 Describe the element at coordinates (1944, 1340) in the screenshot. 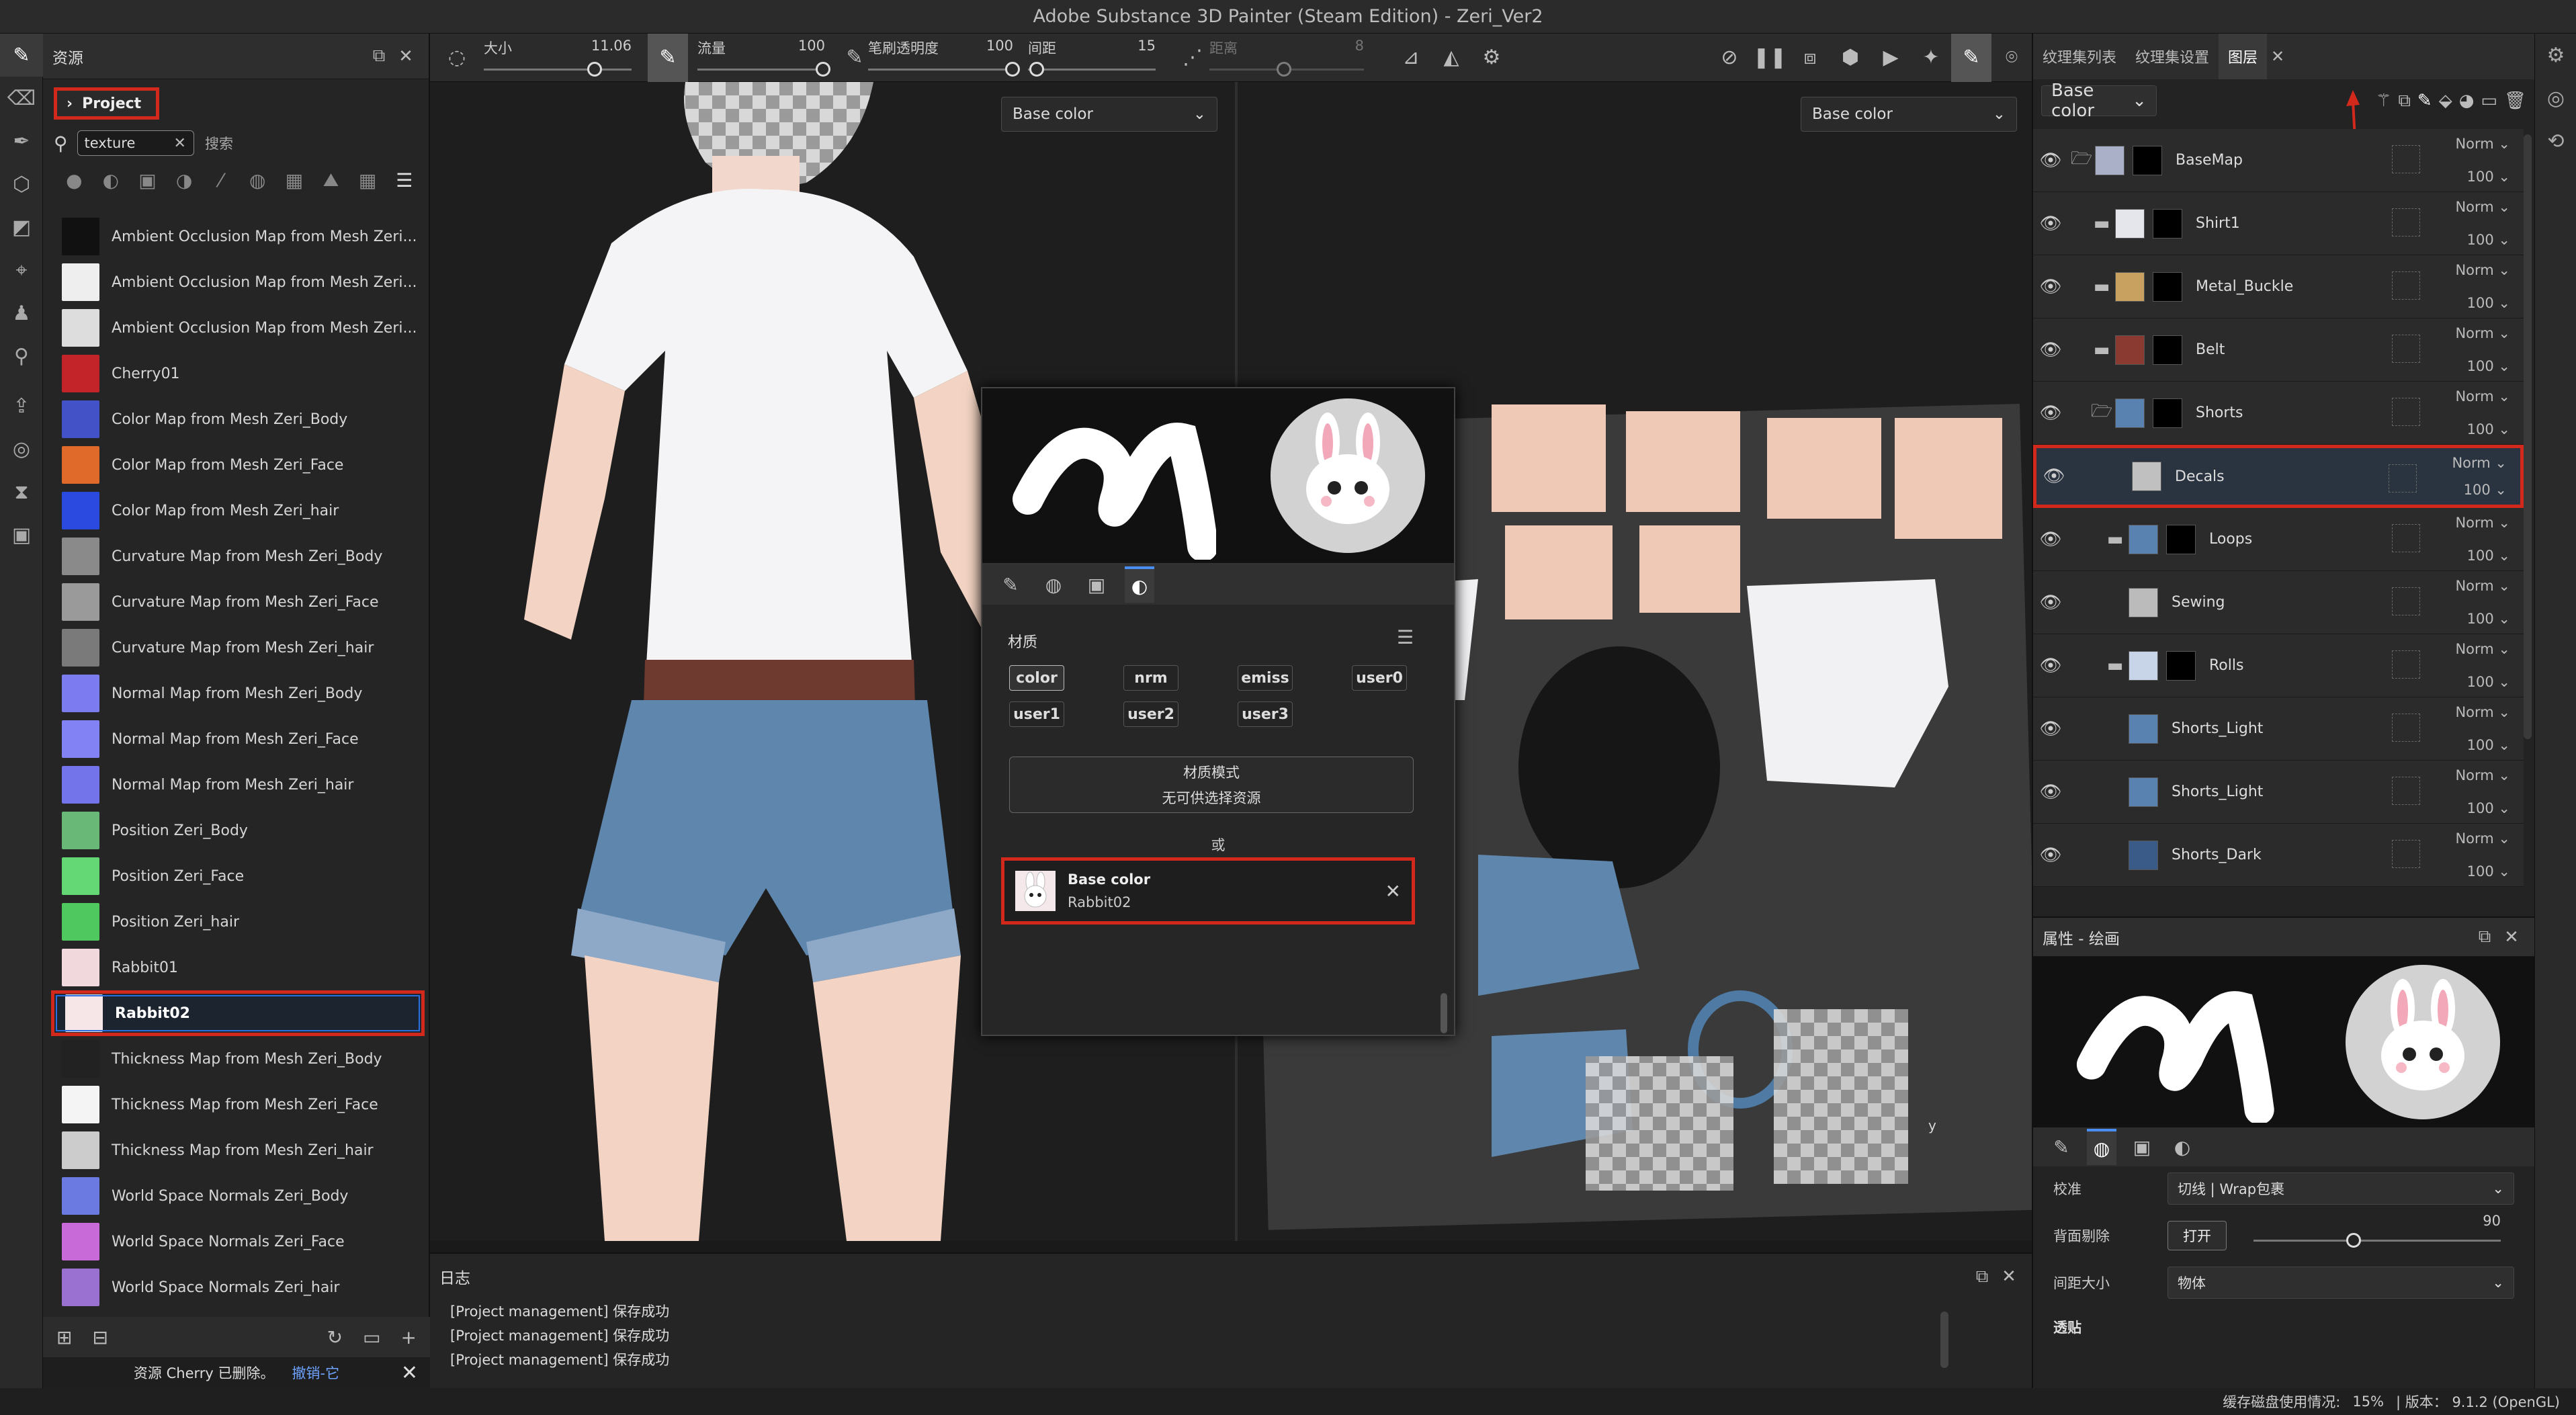

I see `log-scrollbar` at that location.